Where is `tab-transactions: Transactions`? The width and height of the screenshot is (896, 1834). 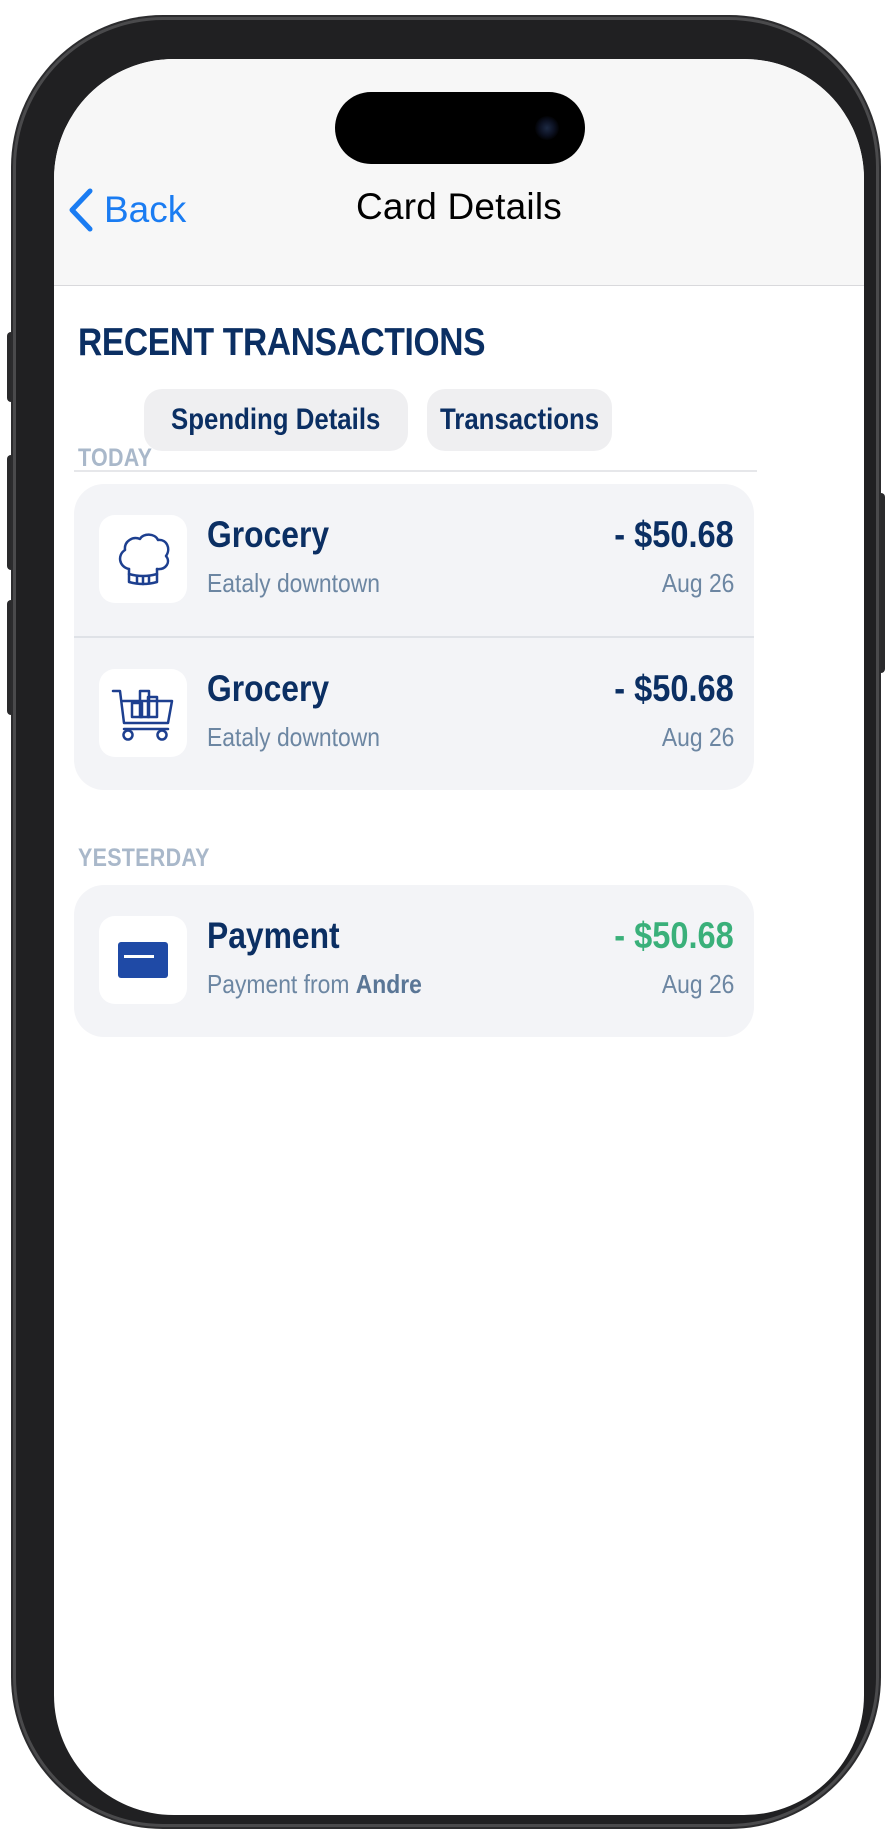 tab-transactions: Transactions is located at coordinates (519, 420).